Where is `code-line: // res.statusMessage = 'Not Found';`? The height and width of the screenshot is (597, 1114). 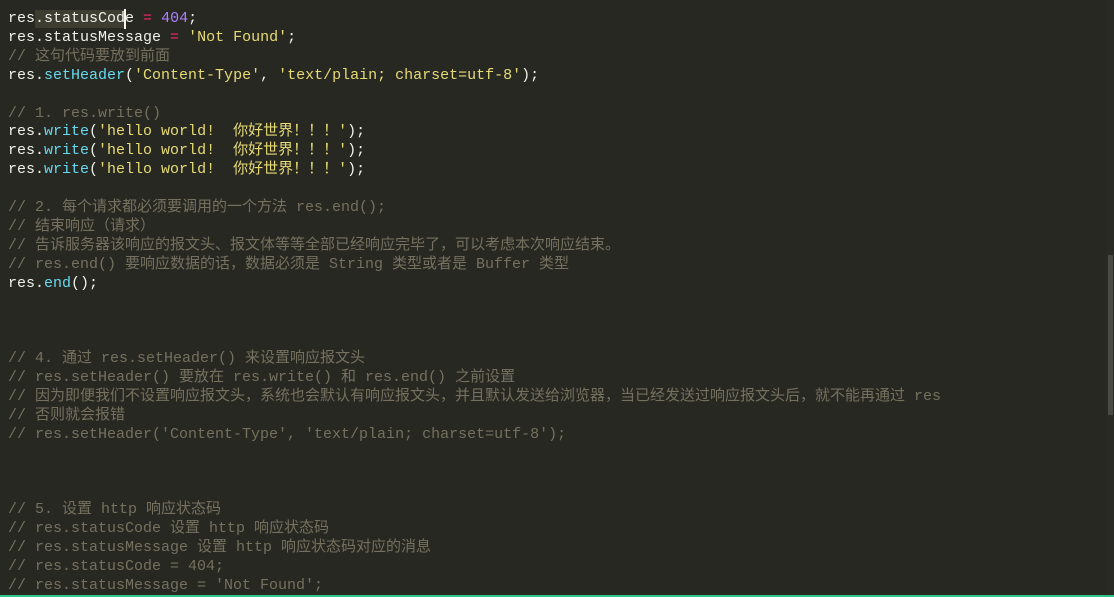
code-line: // res.statusMessage = 'Not Found'; is located at coordinates (165, 585).